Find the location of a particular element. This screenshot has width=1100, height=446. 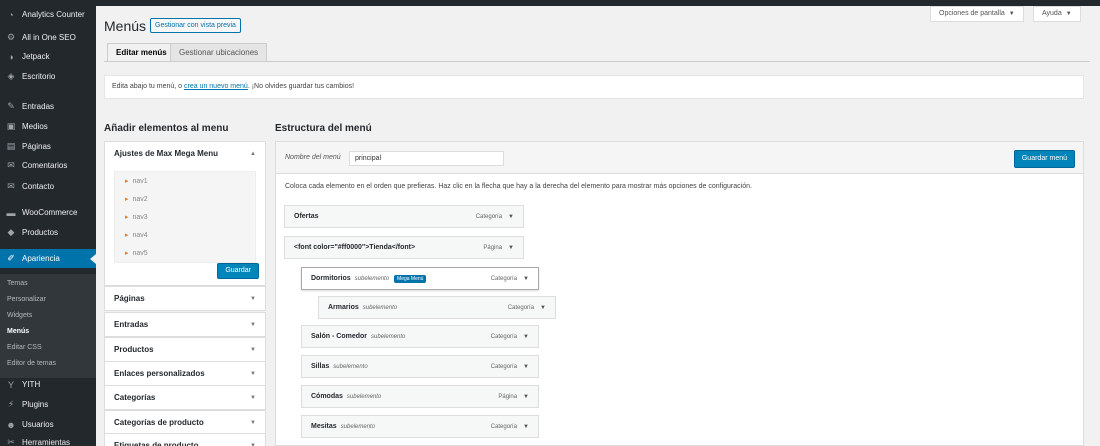

create-new-menu-link: crea un nuevo menú is located at coordinates (216, 86).